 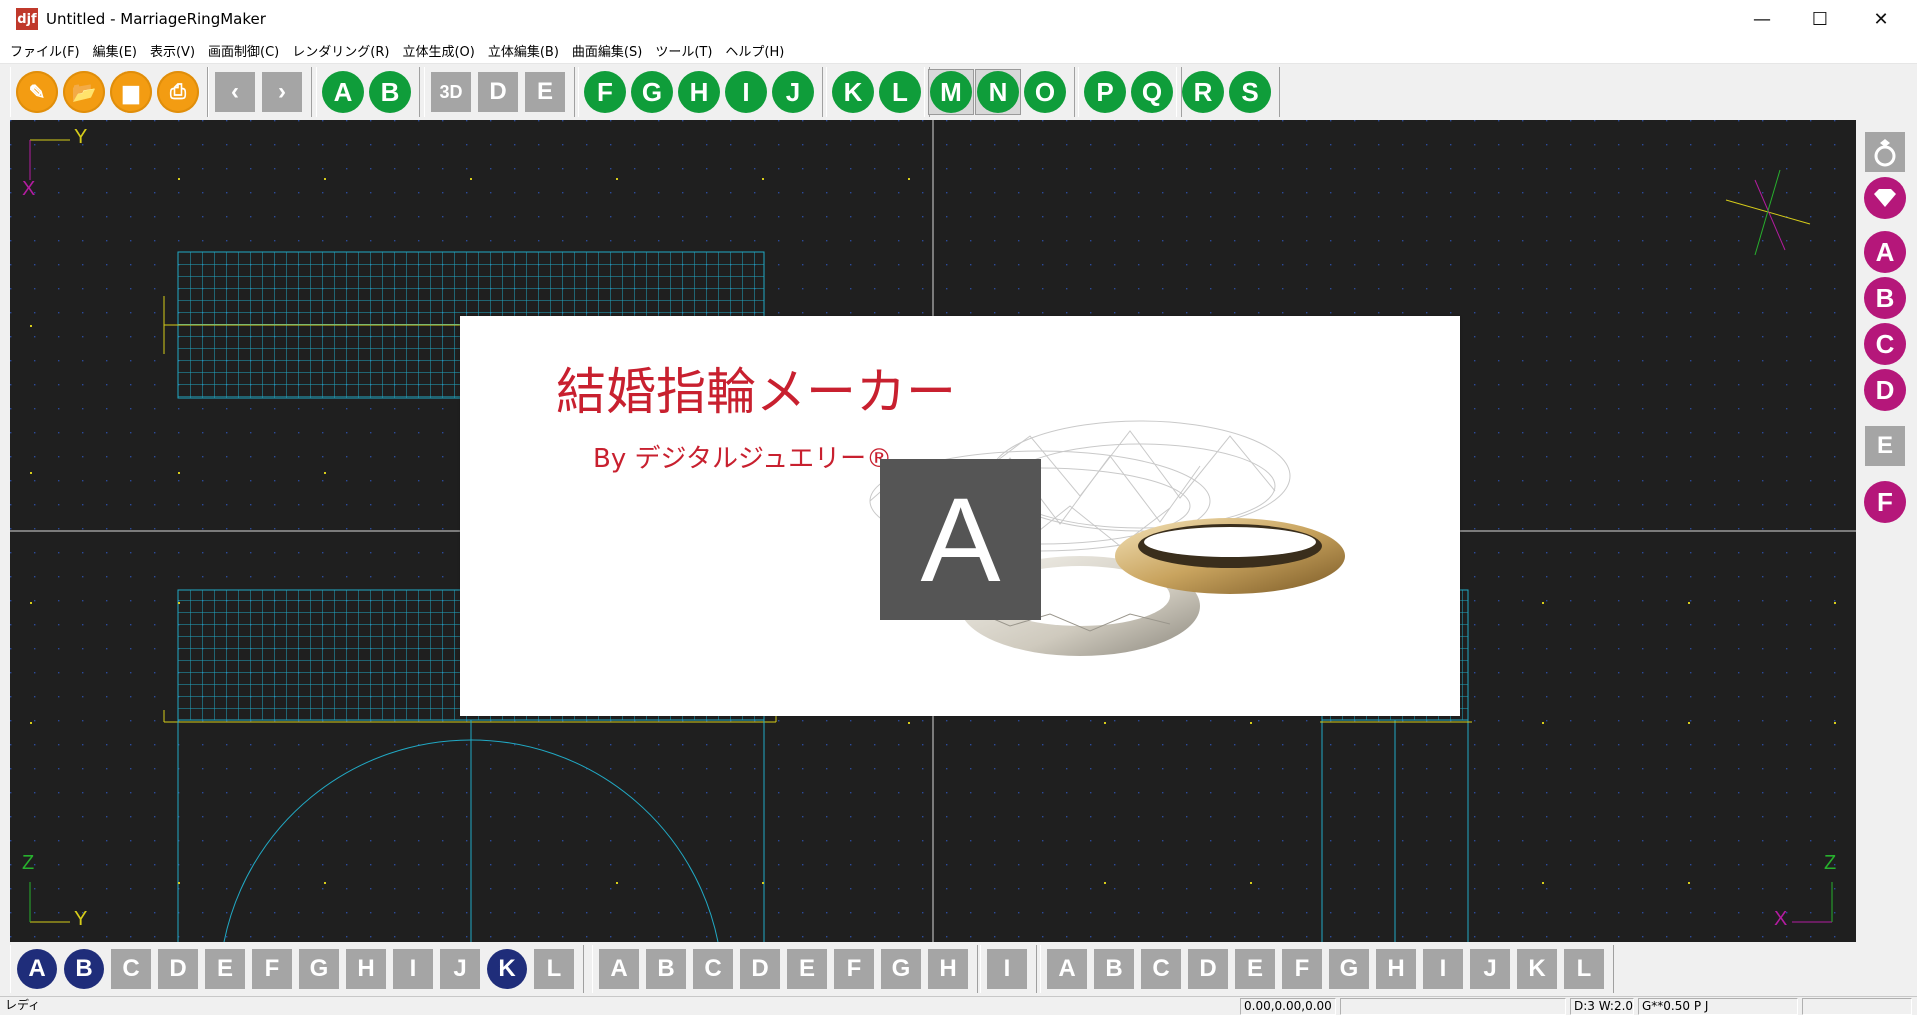 I want to click on layer-group2-c-button: C, so click(x=713, y=969).